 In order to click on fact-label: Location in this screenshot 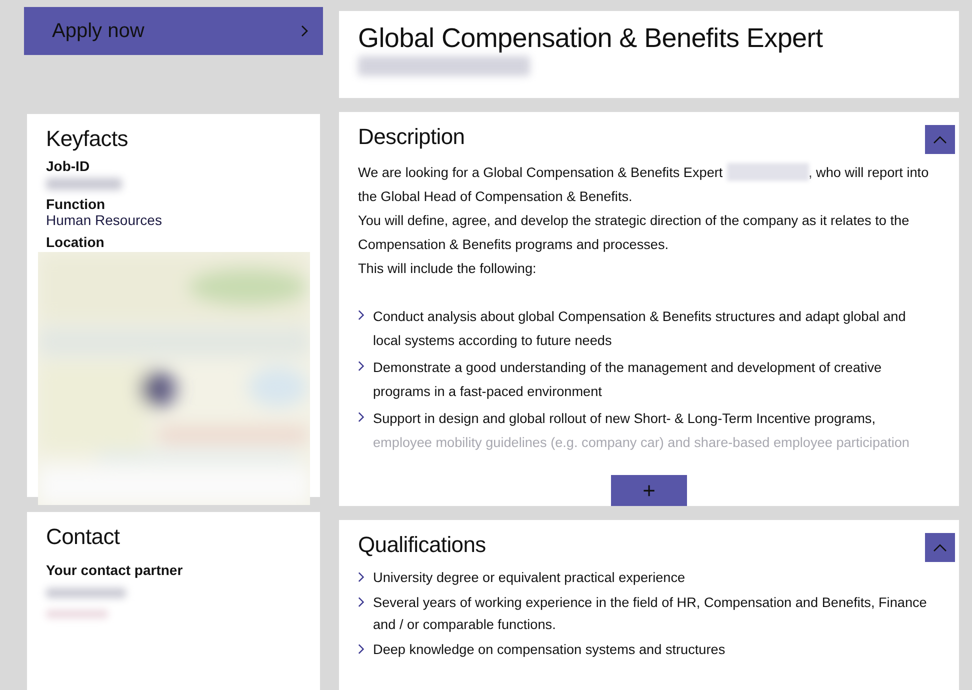, I will do `click(76, 242)`.